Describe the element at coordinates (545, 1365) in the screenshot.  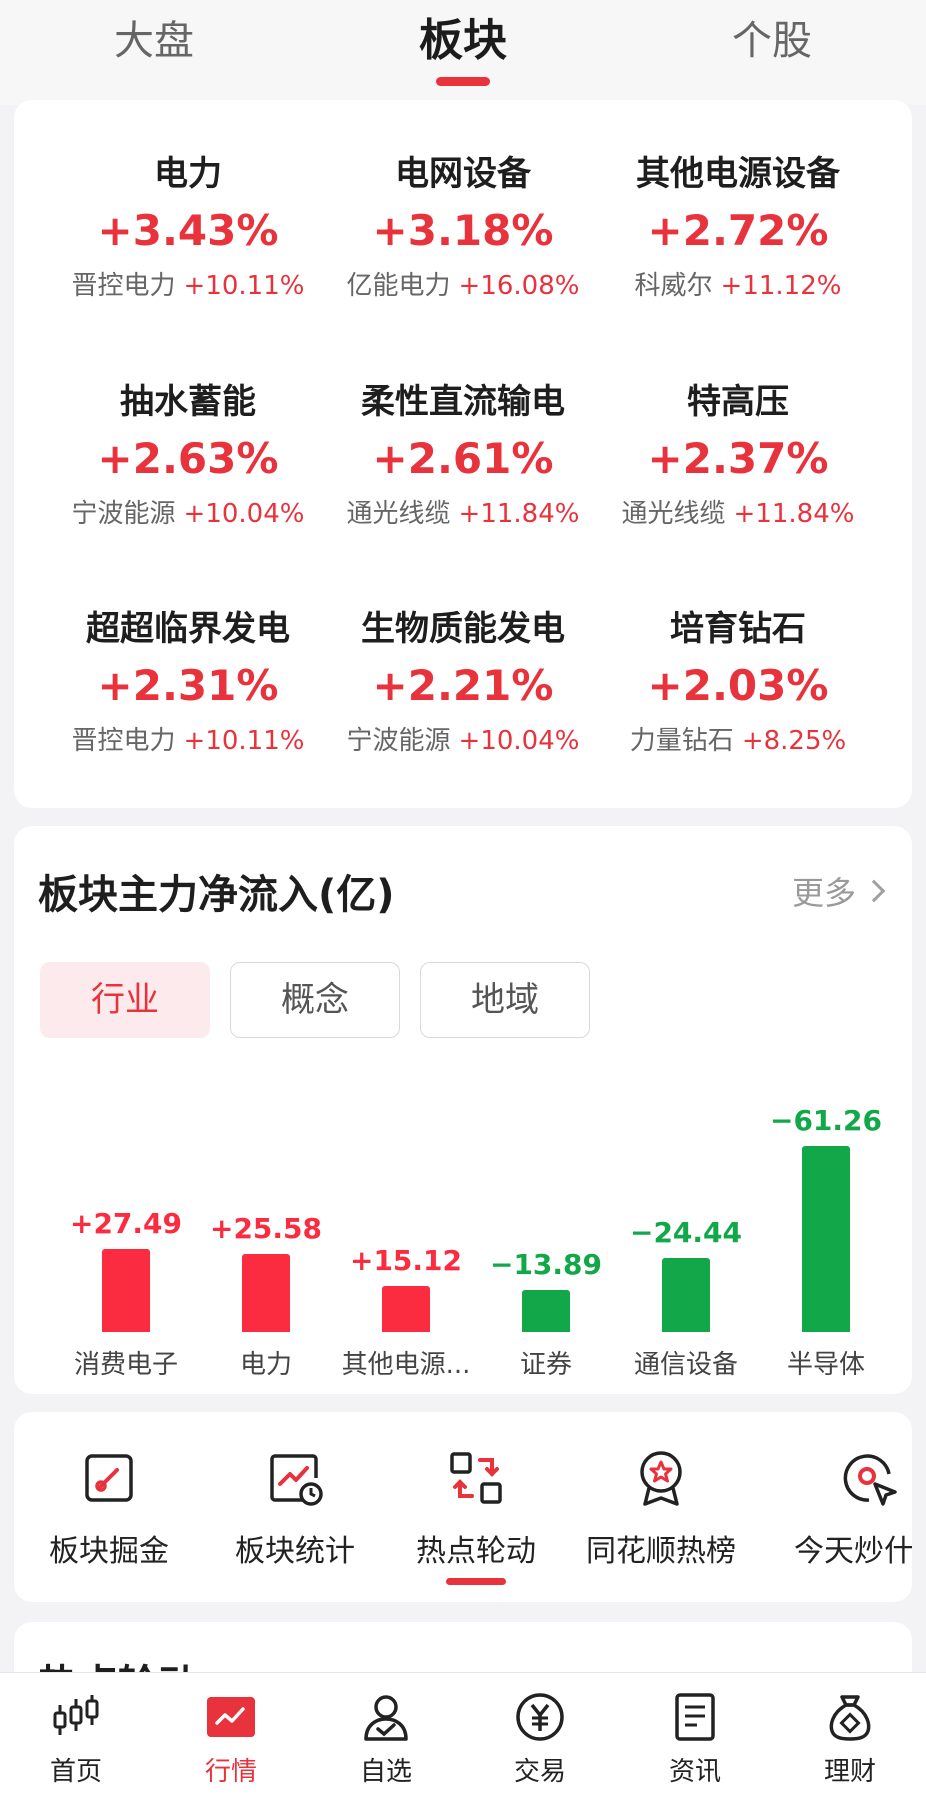
I see `bar-category-label: 证券` at that location.